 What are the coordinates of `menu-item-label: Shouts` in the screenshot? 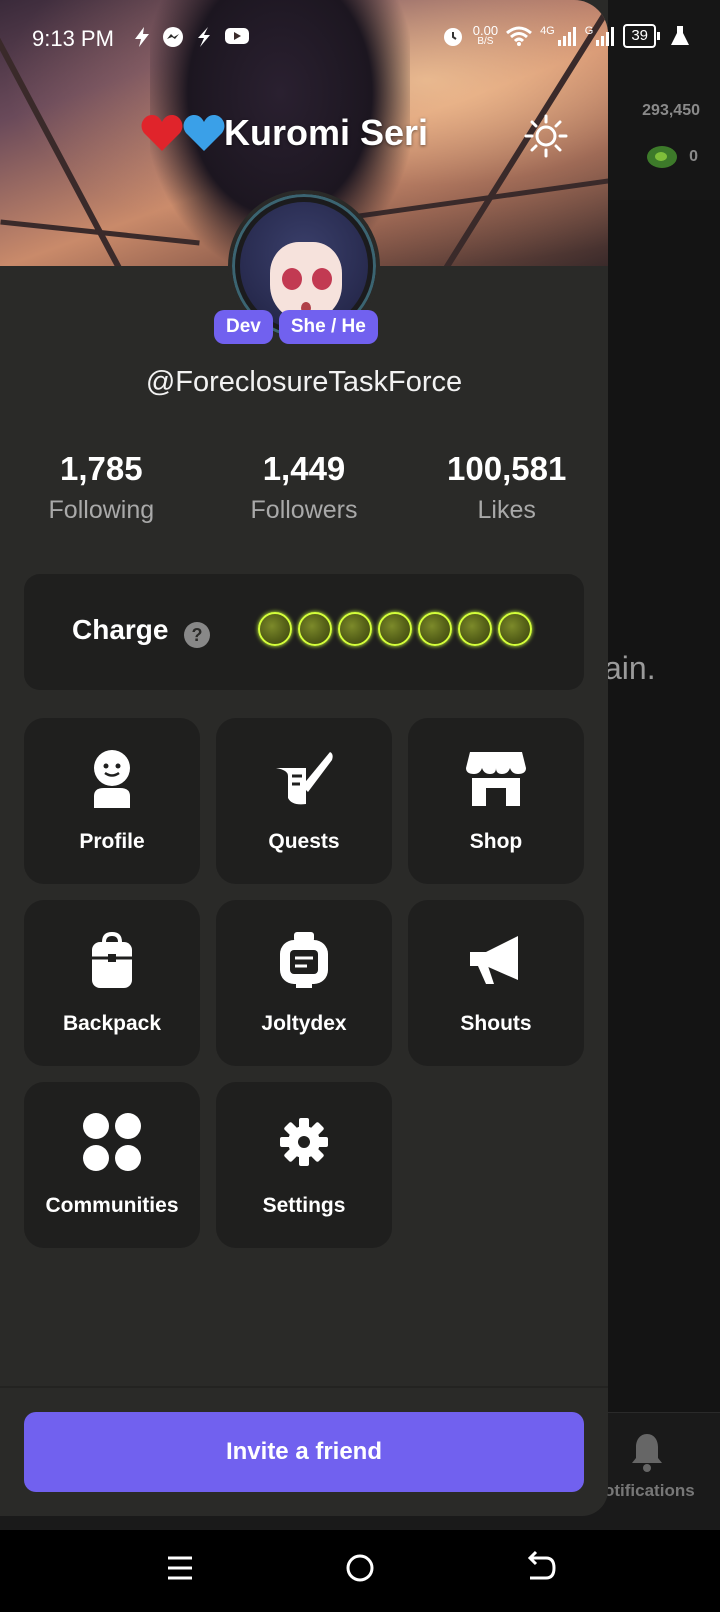 It's located at (496, 1023).